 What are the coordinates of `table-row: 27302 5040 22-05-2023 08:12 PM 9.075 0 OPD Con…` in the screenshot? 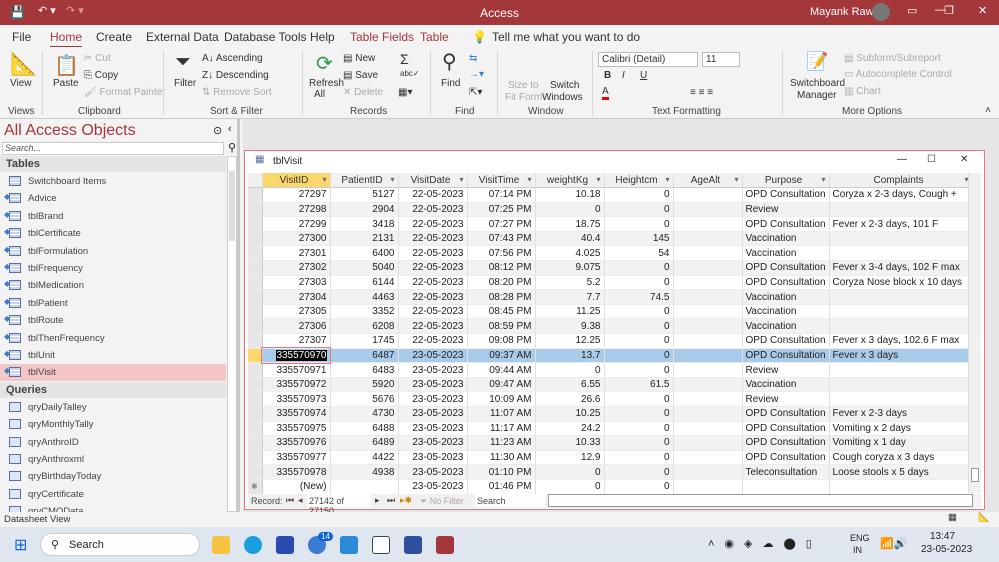 It's located at (610, 268).